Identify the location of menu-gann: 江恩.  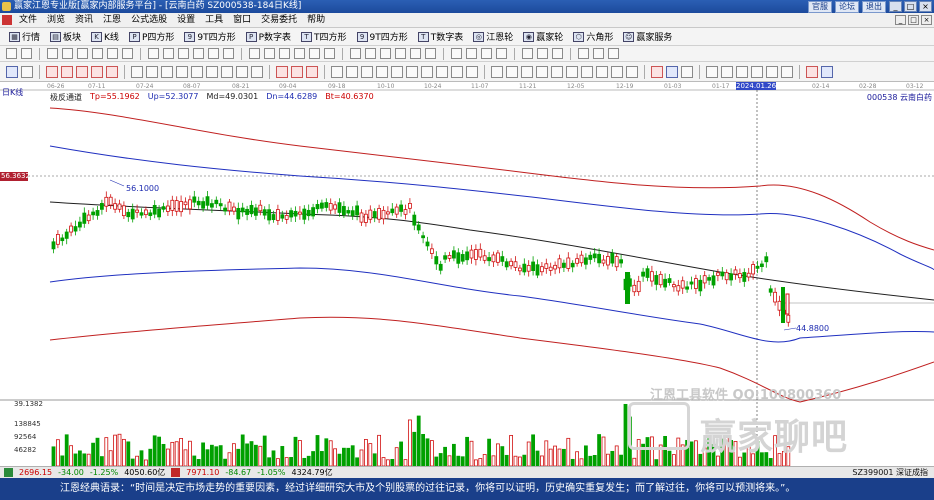
(112, 20).